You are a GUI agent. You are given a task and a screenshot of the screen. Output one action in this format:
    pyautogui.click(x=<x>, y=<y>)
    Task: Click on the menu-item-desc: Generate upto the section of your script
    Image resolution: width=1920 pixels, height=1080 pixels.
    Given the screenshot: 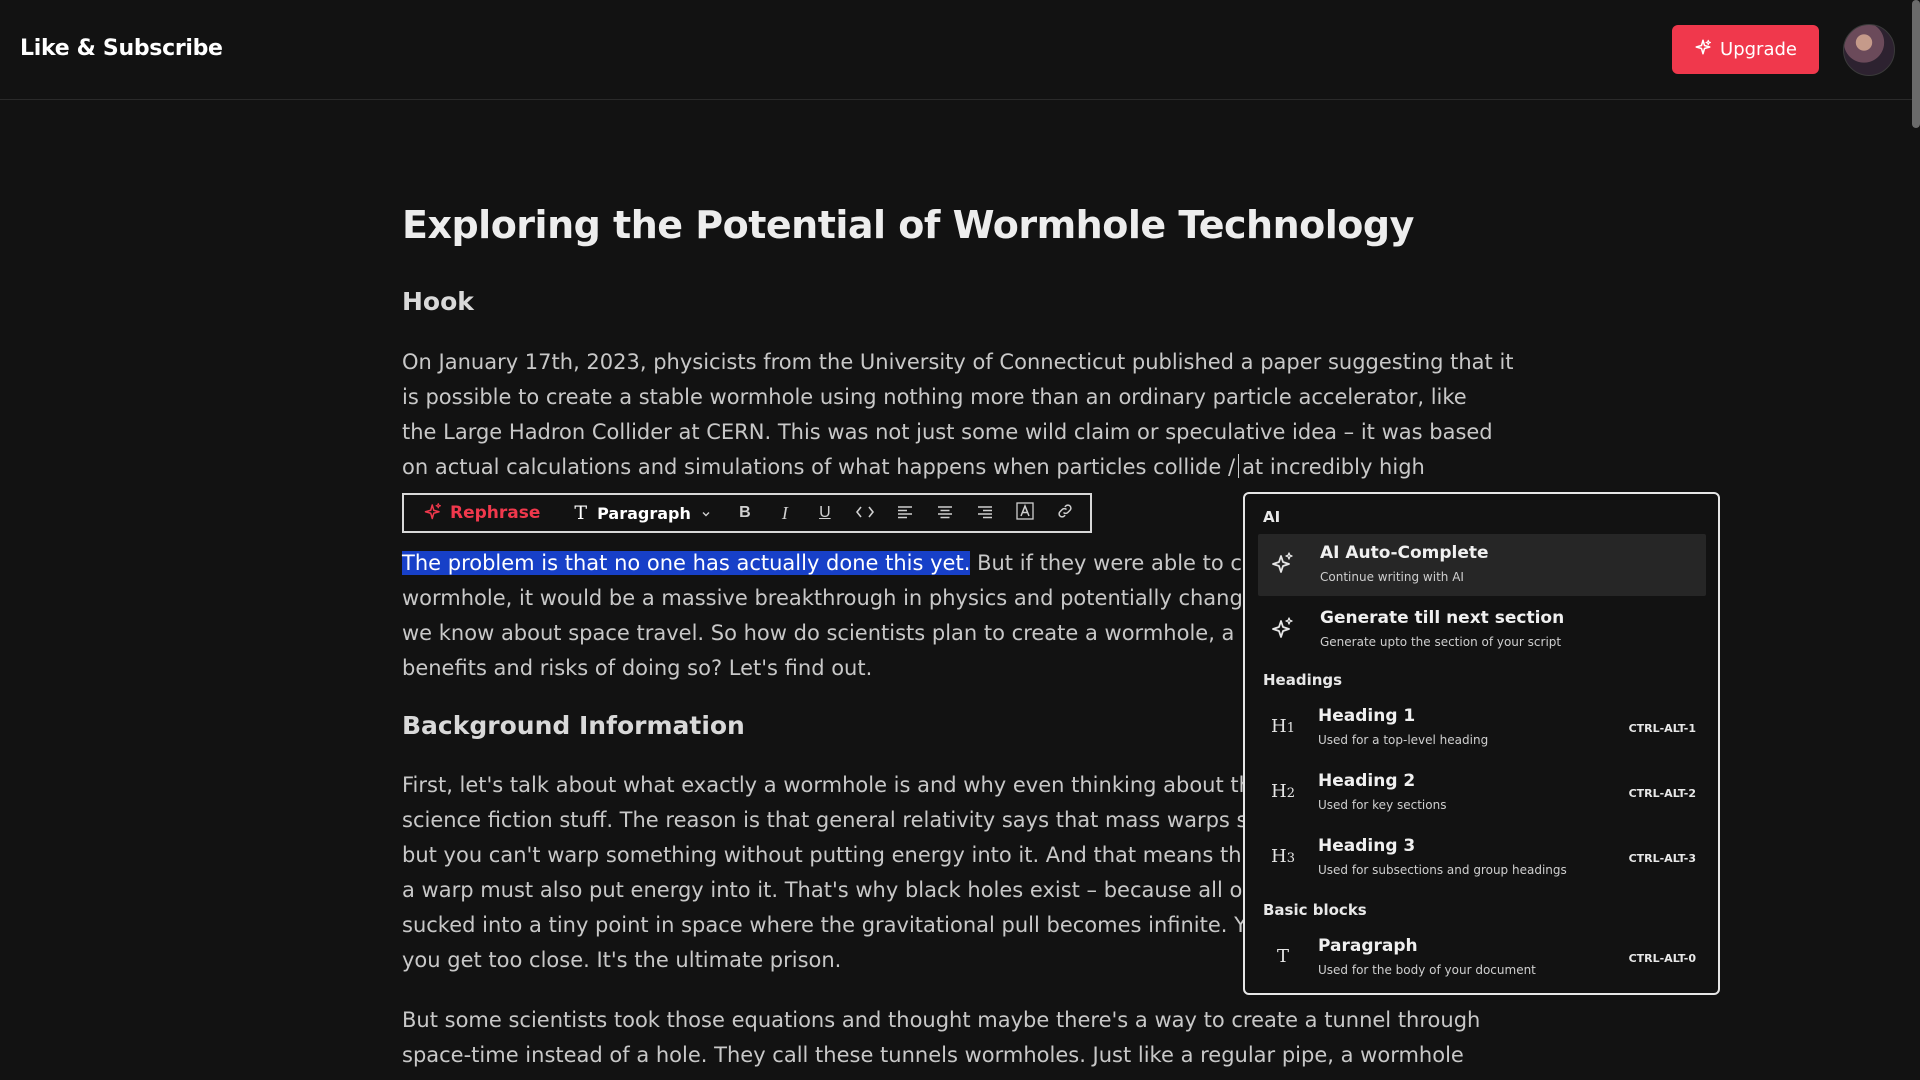 What is the action you would take?
    pyautogui.click(x=1441, y=642)
    